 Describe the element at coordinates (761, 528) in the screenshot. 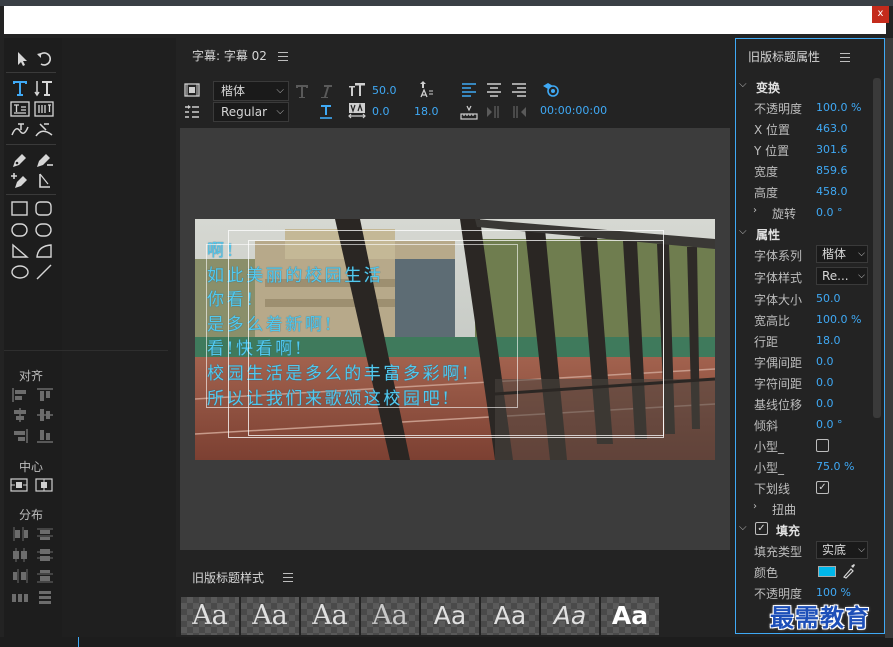

I see `fill-checkbox: ✓` at that location.